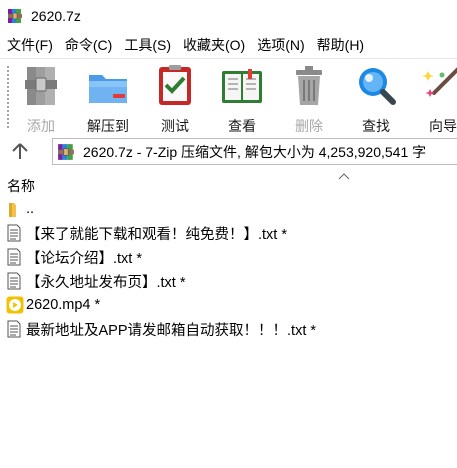 The width and height of the screenshot is (457, 468). Describe the element at coordinates (228, 281) in the screenshot. I see `list-item: 【永久地址发布页】.txt *` at that location.